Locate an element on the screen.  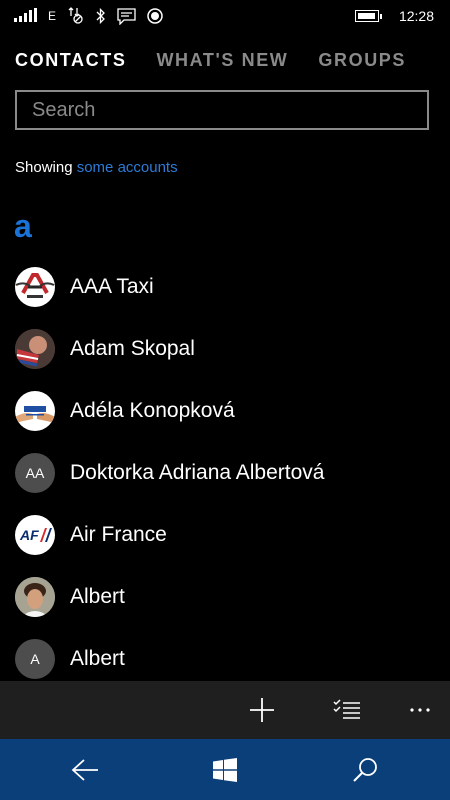
network-type-label: E is located at coordinates (52, 16).